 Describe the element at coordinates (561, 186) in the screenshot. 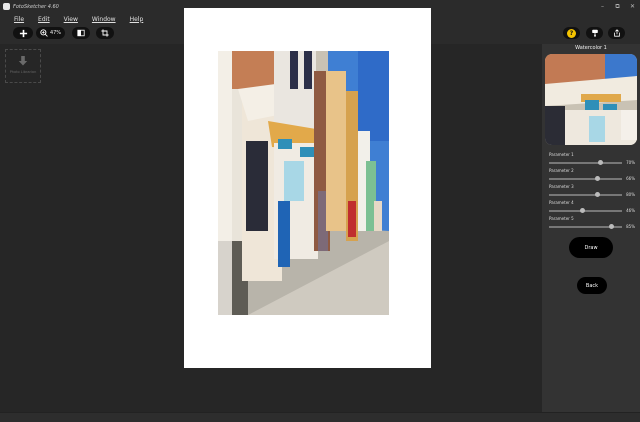

I see `parameter-label: Parameter 3` at that location.